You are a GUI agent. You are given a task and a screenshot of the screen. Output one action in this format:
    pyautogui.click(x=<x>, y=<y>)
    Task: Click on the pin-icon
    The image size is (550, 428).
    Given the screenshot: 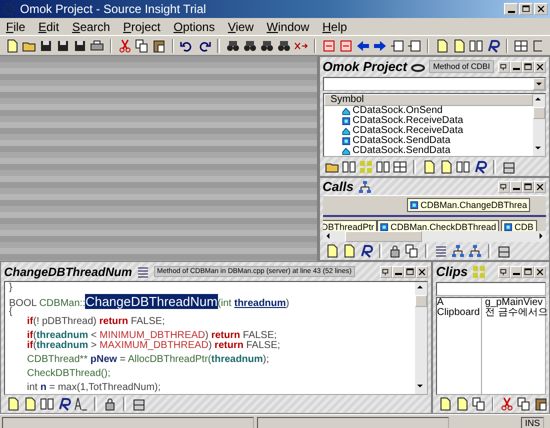 What is the action you would take?
    pyautogui.click(x=386, y=271)
    